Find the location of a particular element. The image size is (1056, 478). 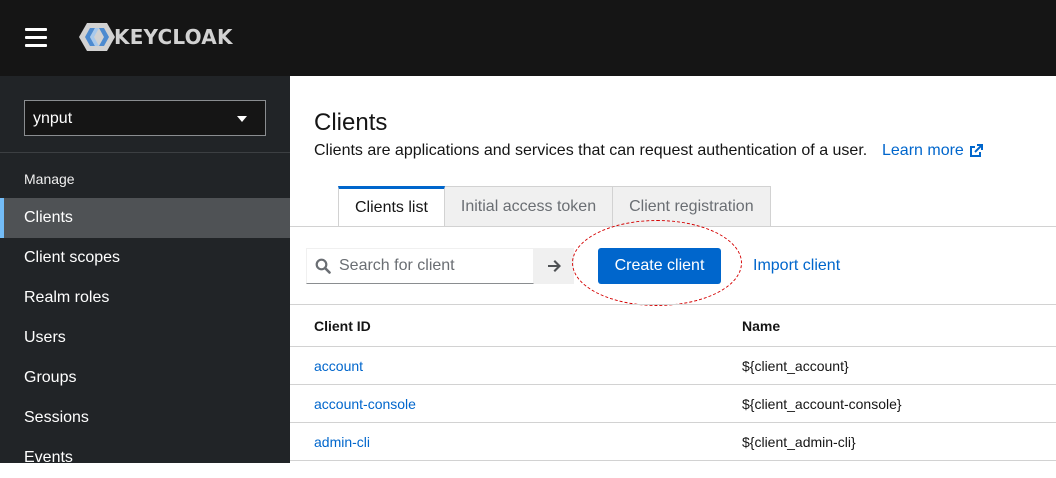

keycloak-logo: KEYCLOAK is located at coordinates (155, 37).